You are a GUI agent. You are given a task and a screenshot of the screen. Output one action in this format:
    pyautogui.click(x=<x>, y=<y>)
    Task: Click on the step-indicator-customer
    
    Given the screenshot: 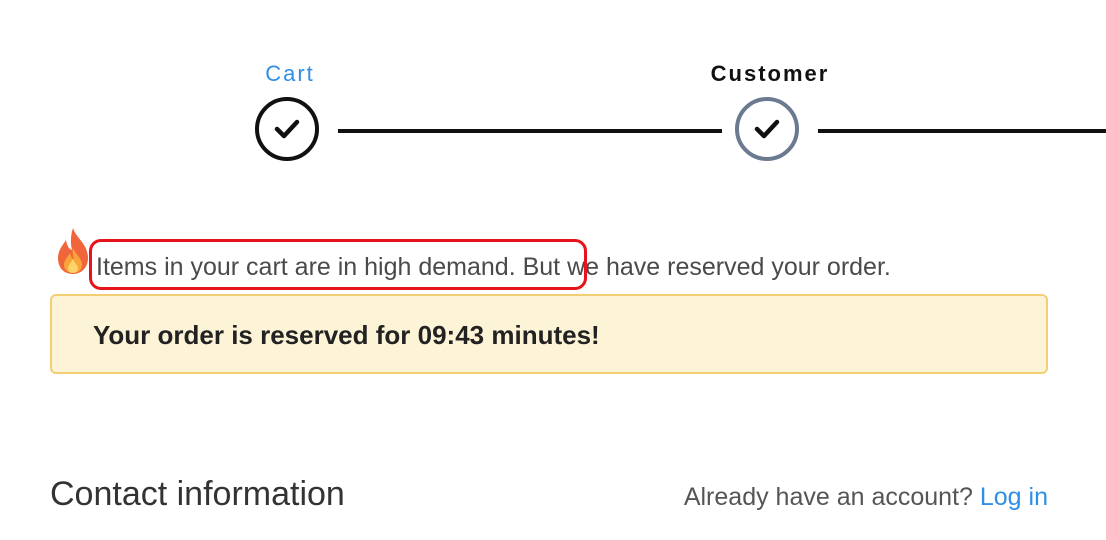 What is the action you would take?
    pyautogui.click(x=767, y=129)
    